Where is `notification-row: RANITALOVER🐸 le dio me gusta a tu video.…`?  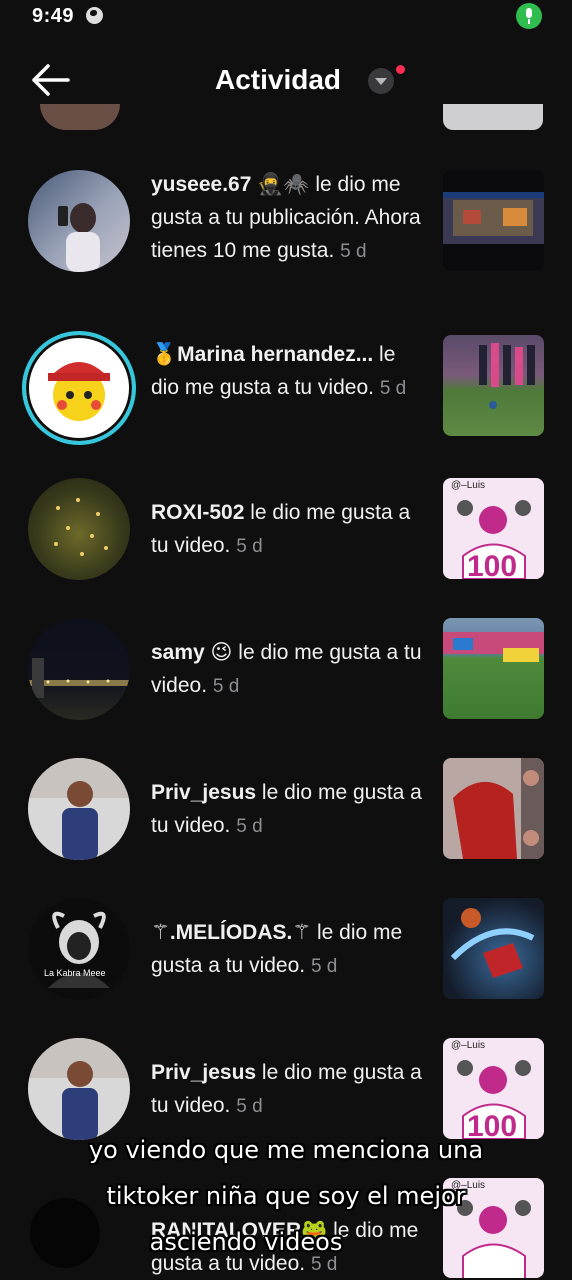
notification-row: RANITALOVER🐸 le dio me gusta a tu video.… is located at coordinates (286, 1219).